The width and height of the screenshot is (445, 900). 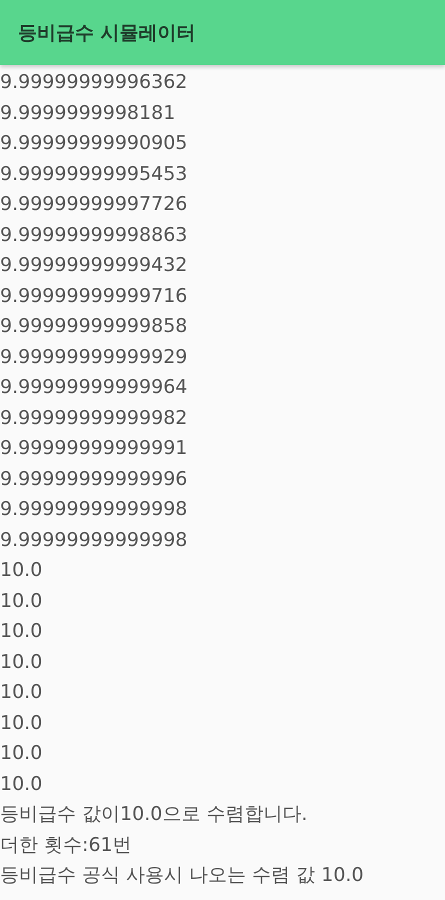 I want to click on output-line: 9.99999999998863, so click(x=94, y=235).